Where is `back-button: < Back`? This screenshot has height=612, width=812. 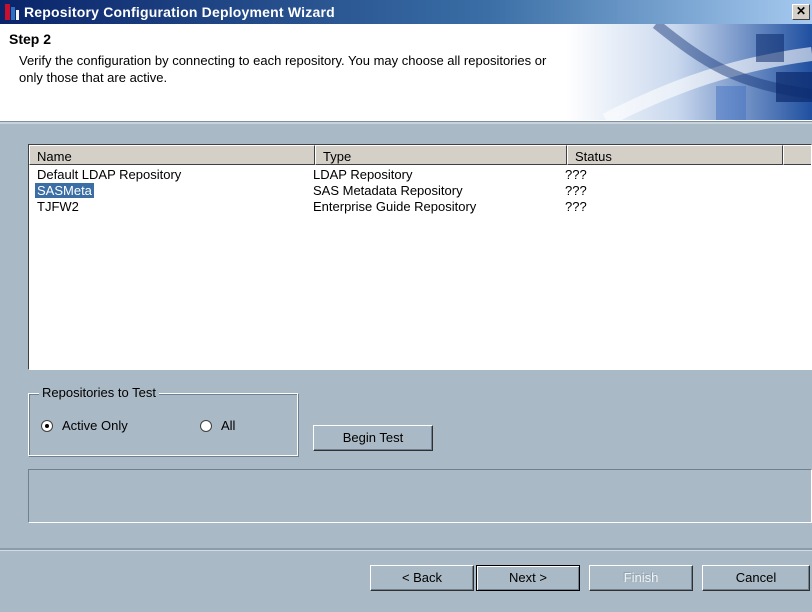
back-button: < Back is located at coordinates (422, 578).